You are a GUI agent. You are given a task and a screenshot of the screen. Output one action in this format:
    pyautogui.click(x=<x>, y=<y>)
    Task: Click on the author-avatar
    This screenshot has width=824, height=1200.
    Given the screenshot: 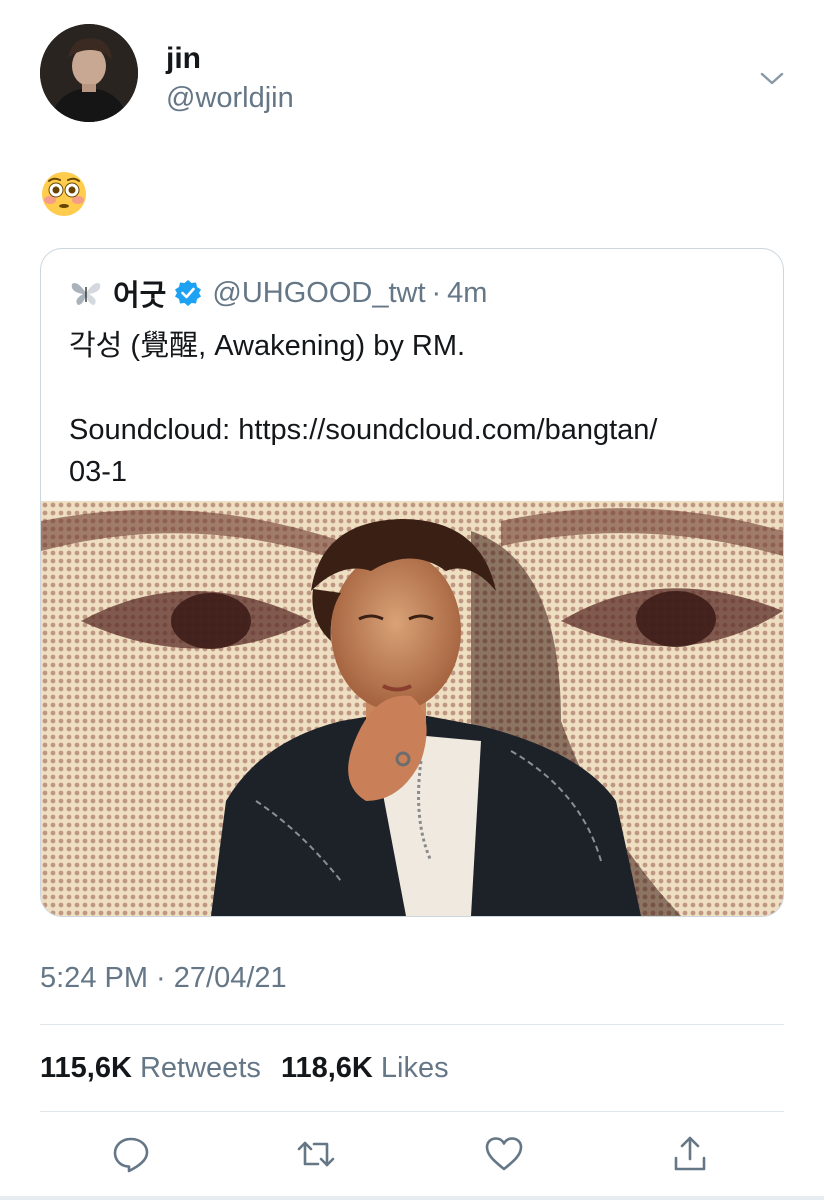 What is the action you would take?
    pyautogui.click(x=89, y=73)
    